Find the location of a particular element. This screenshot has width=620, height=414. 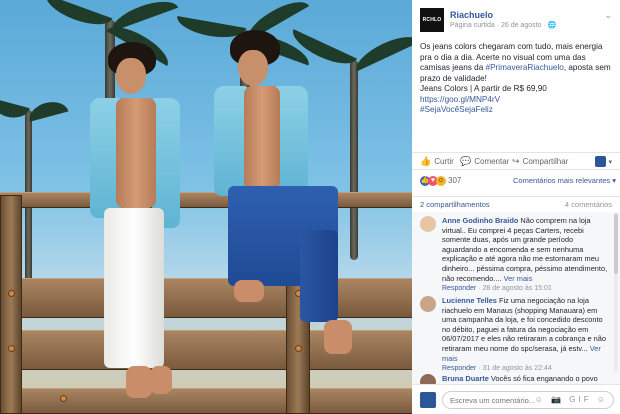

see-more-link: Ver mais is located at coordinates (518, 278).